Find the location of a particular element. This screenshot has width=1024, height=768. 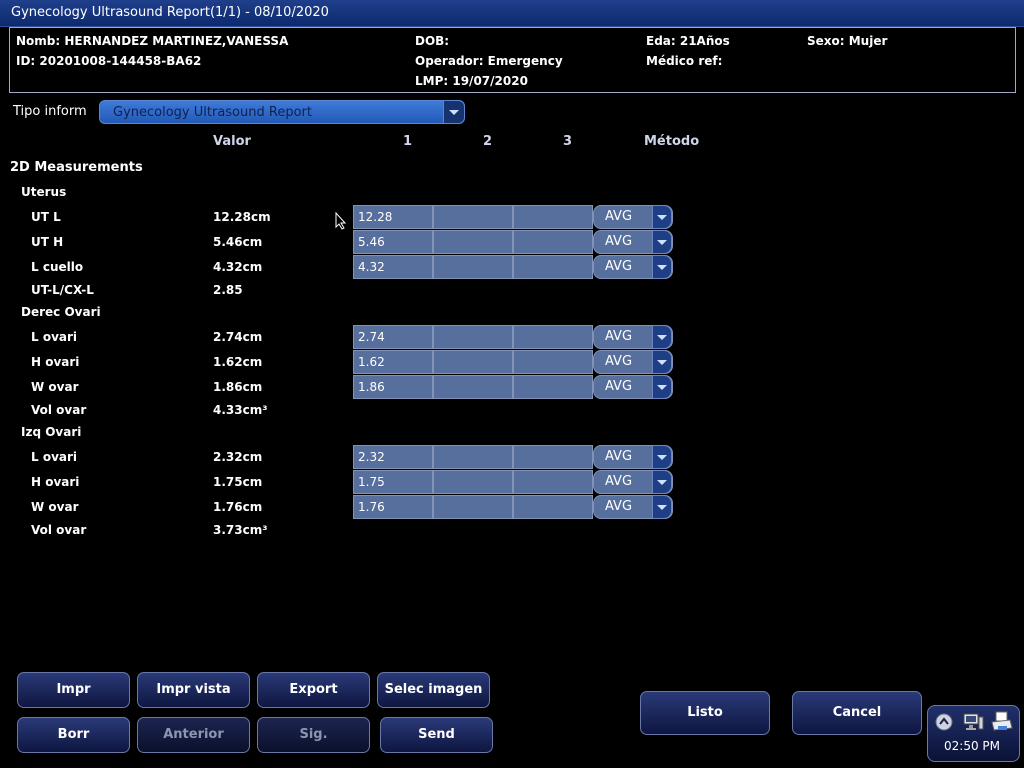

row-value: 3.73cm³ is located at coordinates (240, 530).